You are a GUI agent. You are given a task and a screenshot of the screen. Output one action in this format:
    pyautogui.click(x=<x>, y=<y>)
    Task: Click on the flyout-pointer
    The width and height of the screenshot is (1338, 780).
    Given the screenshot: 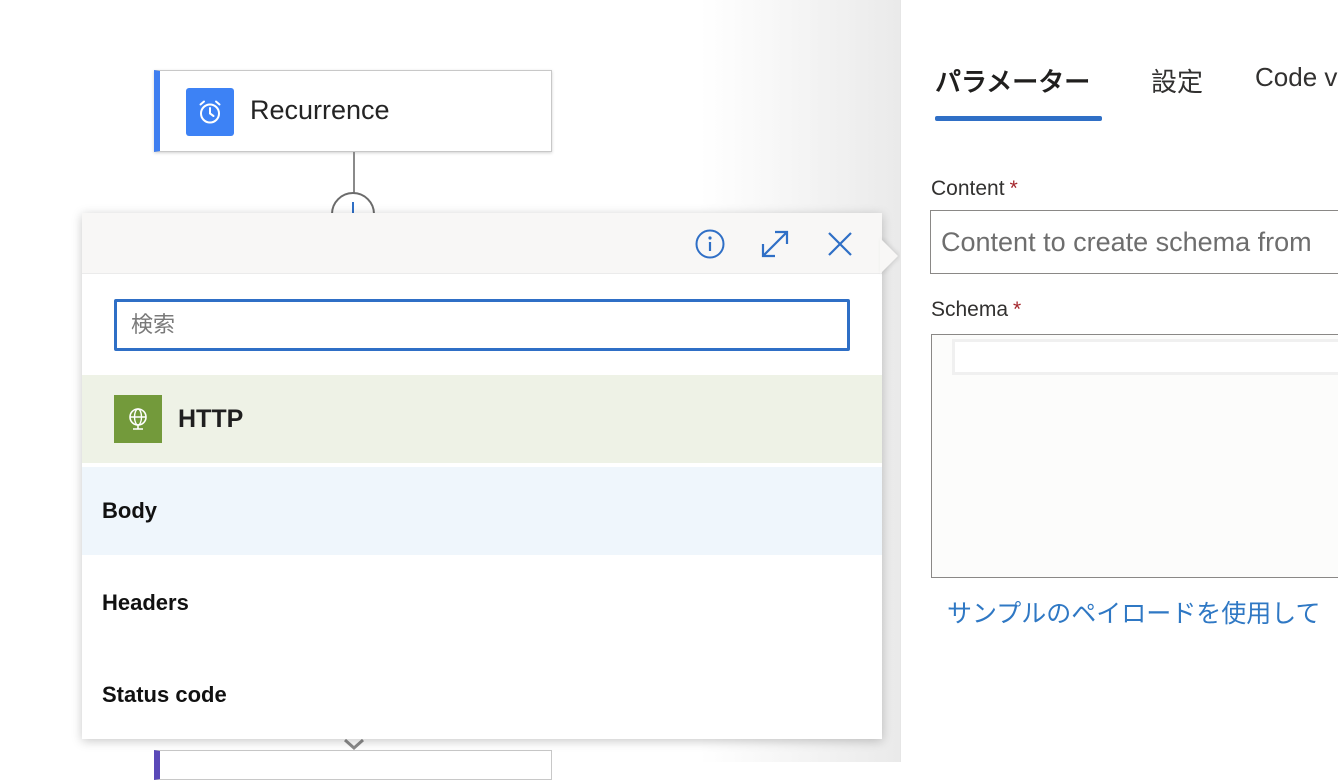 What is the action you would take?
    pyautogui.click(x=889, y=256)
    